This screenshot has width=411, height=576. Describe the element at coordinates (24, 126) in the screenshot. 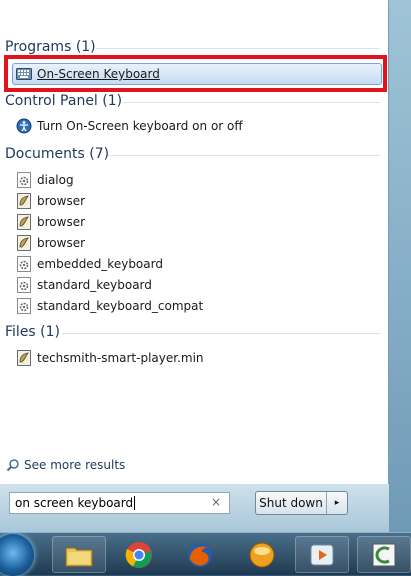

I see `ease-of-access-icon` at that location.